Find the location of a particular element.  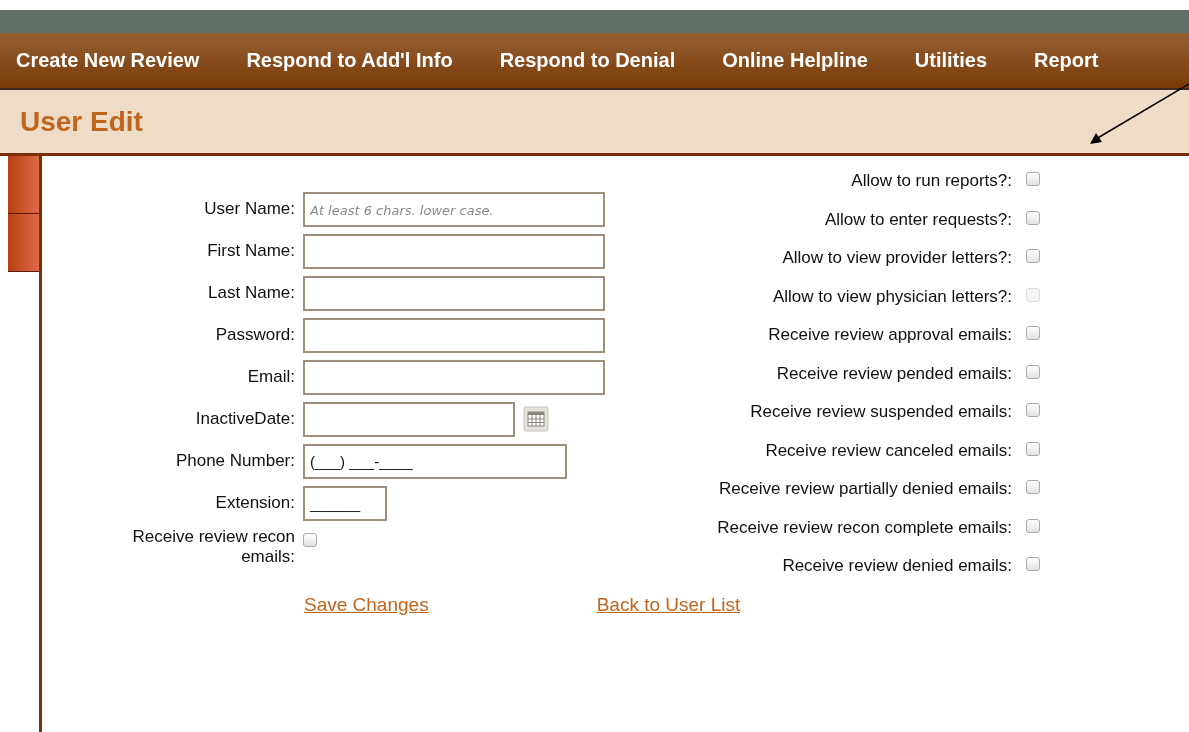

field-label: User Name: is located at coordinates (249, 209).